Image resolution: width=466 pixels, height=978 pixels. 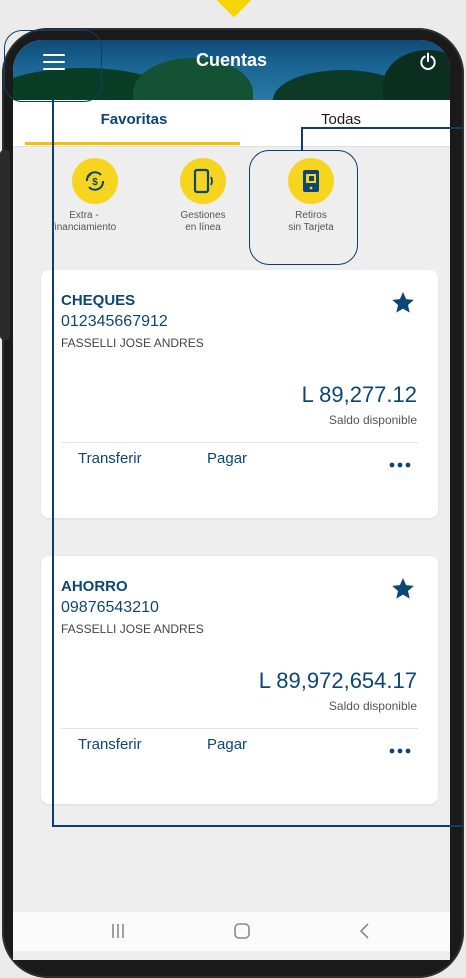 I want to click on tab-favoritas: Favoritas, so click(x=134, y=123).